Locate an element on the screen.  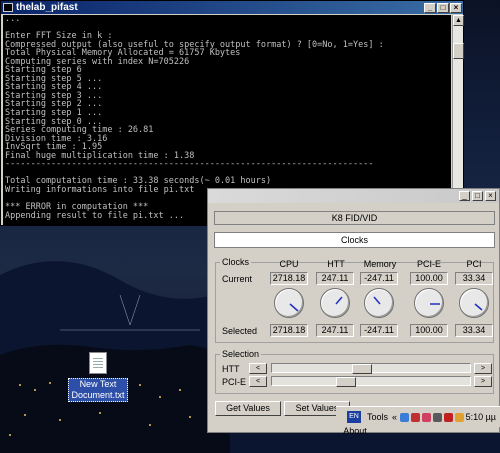
antivirus-icon is located at coordinates (427, 417).